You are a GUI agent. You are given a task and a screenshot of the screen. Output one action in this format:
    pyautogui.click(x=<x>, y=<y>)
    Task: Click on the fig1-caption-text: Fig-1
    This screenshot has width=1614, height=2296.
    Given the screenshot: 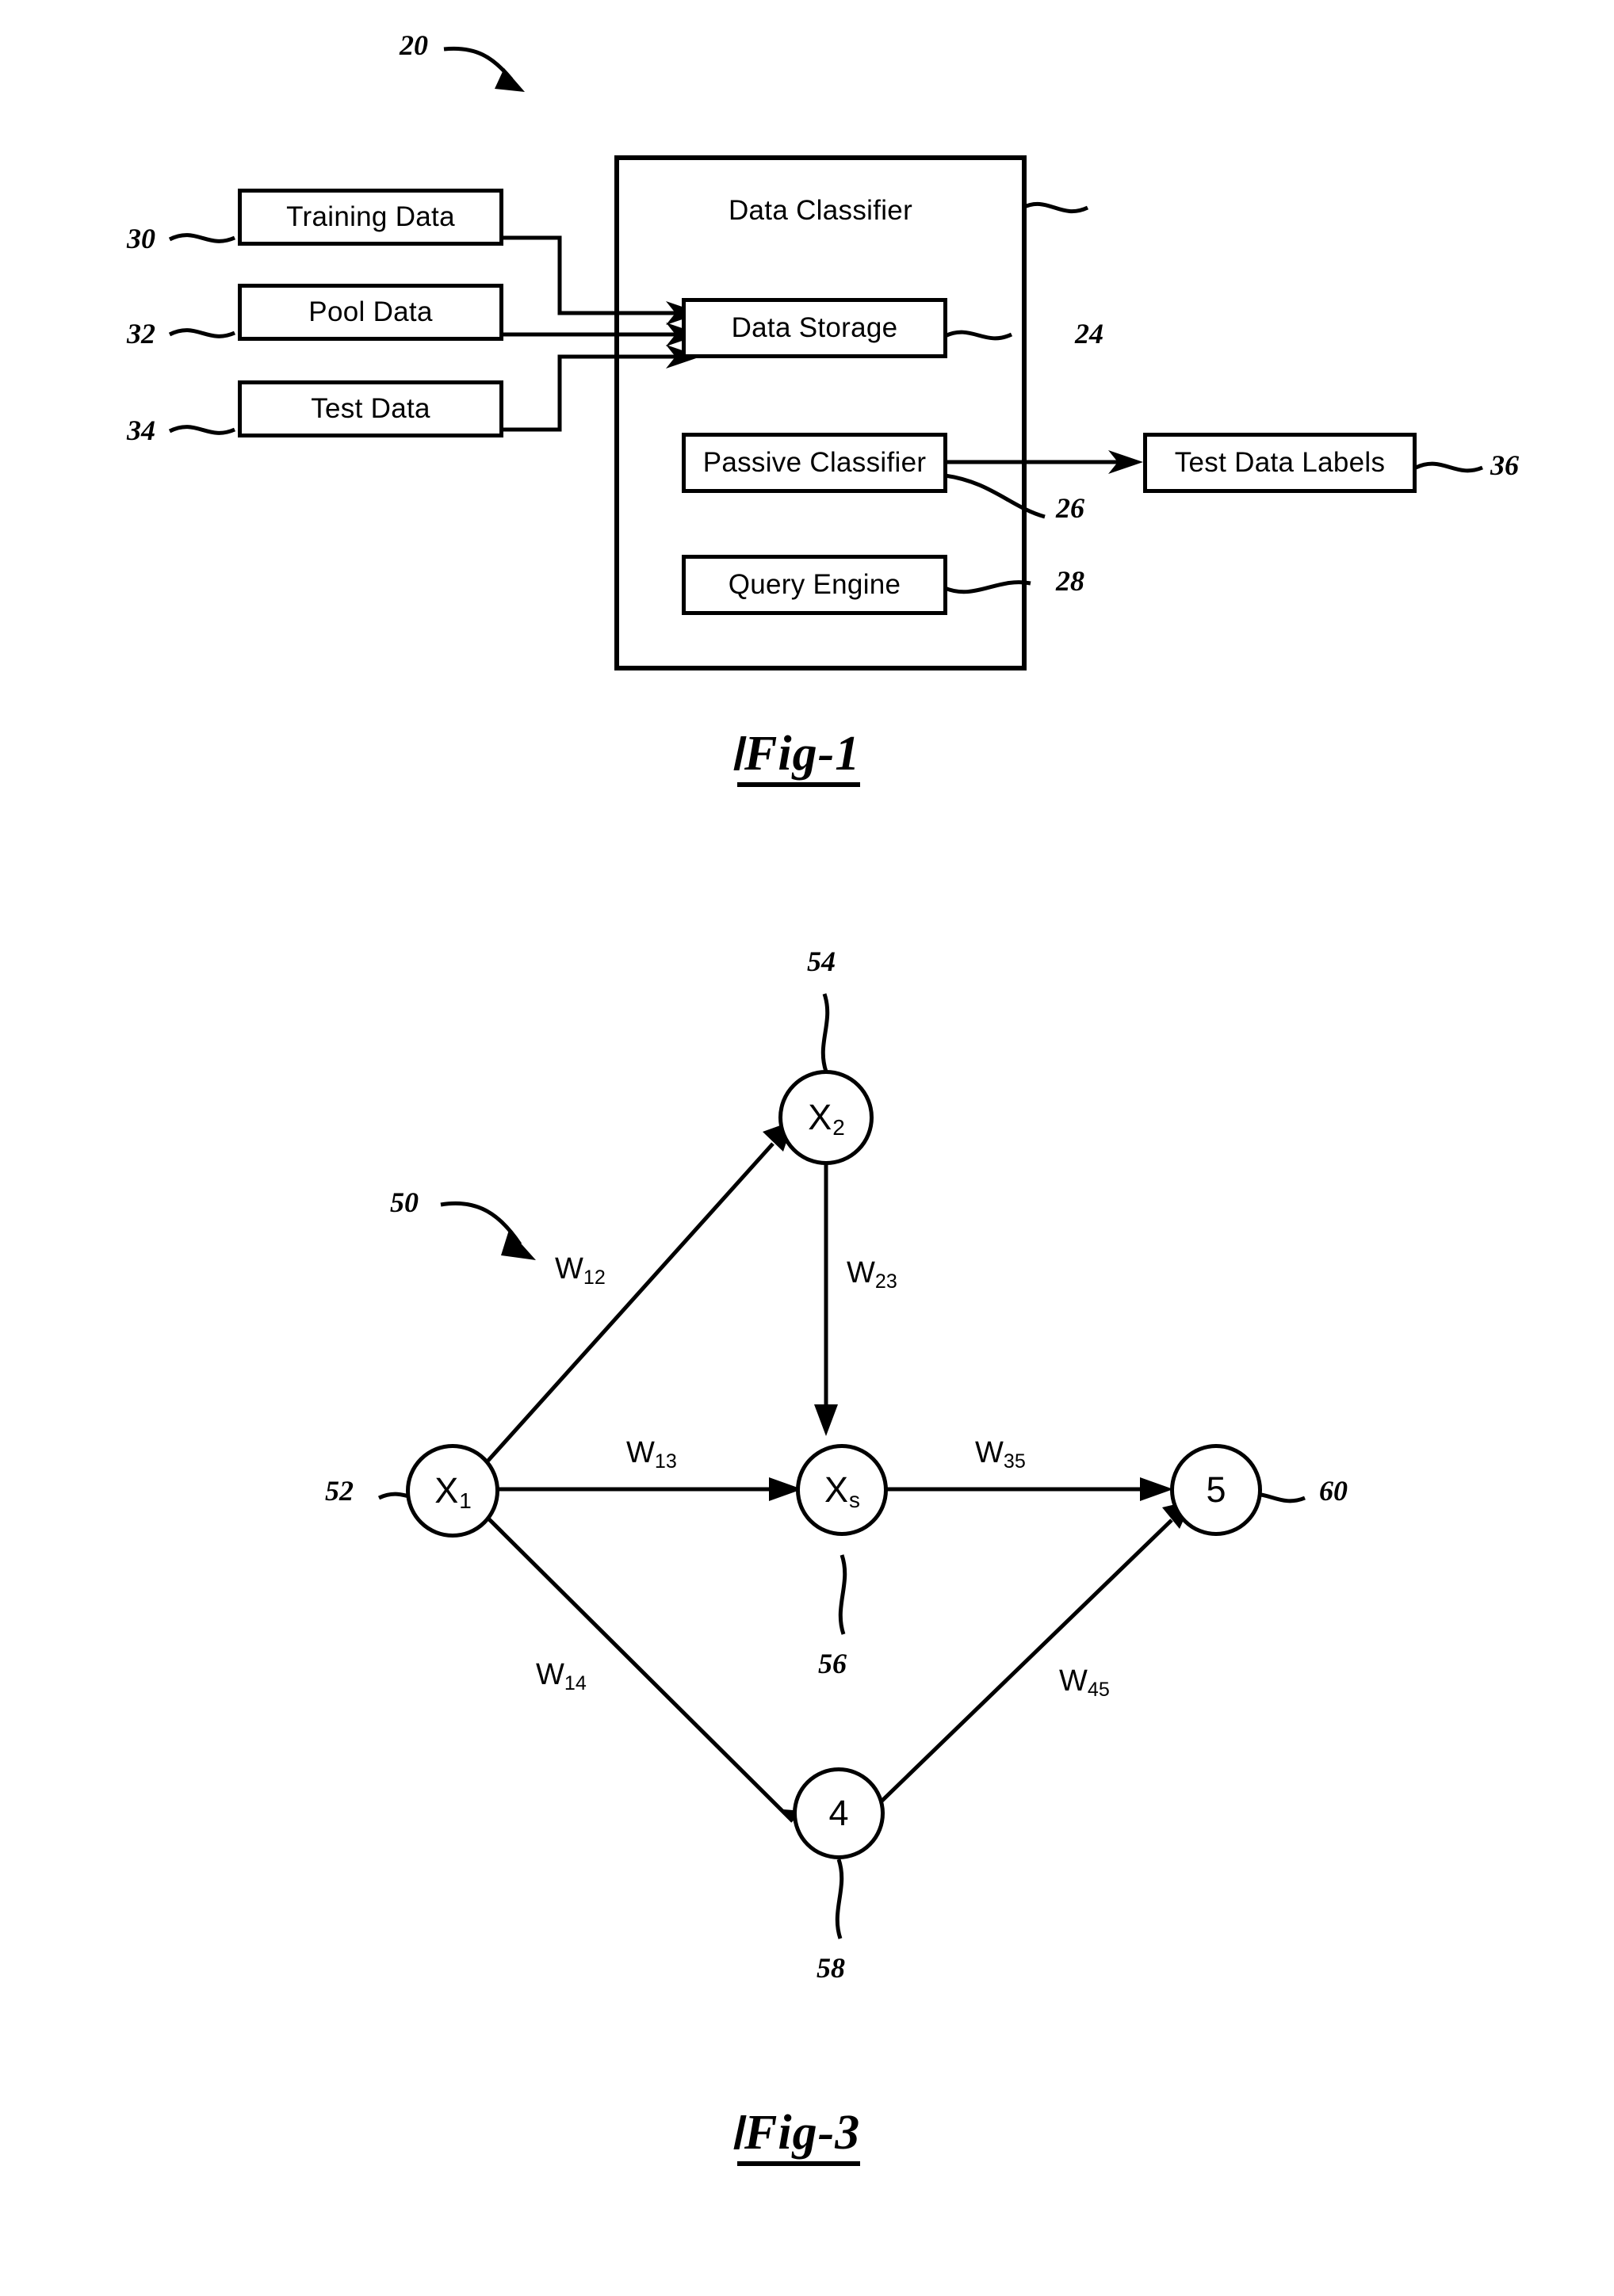 What is the action you would take?
    pyautogui.click(x=802, y=754)
    